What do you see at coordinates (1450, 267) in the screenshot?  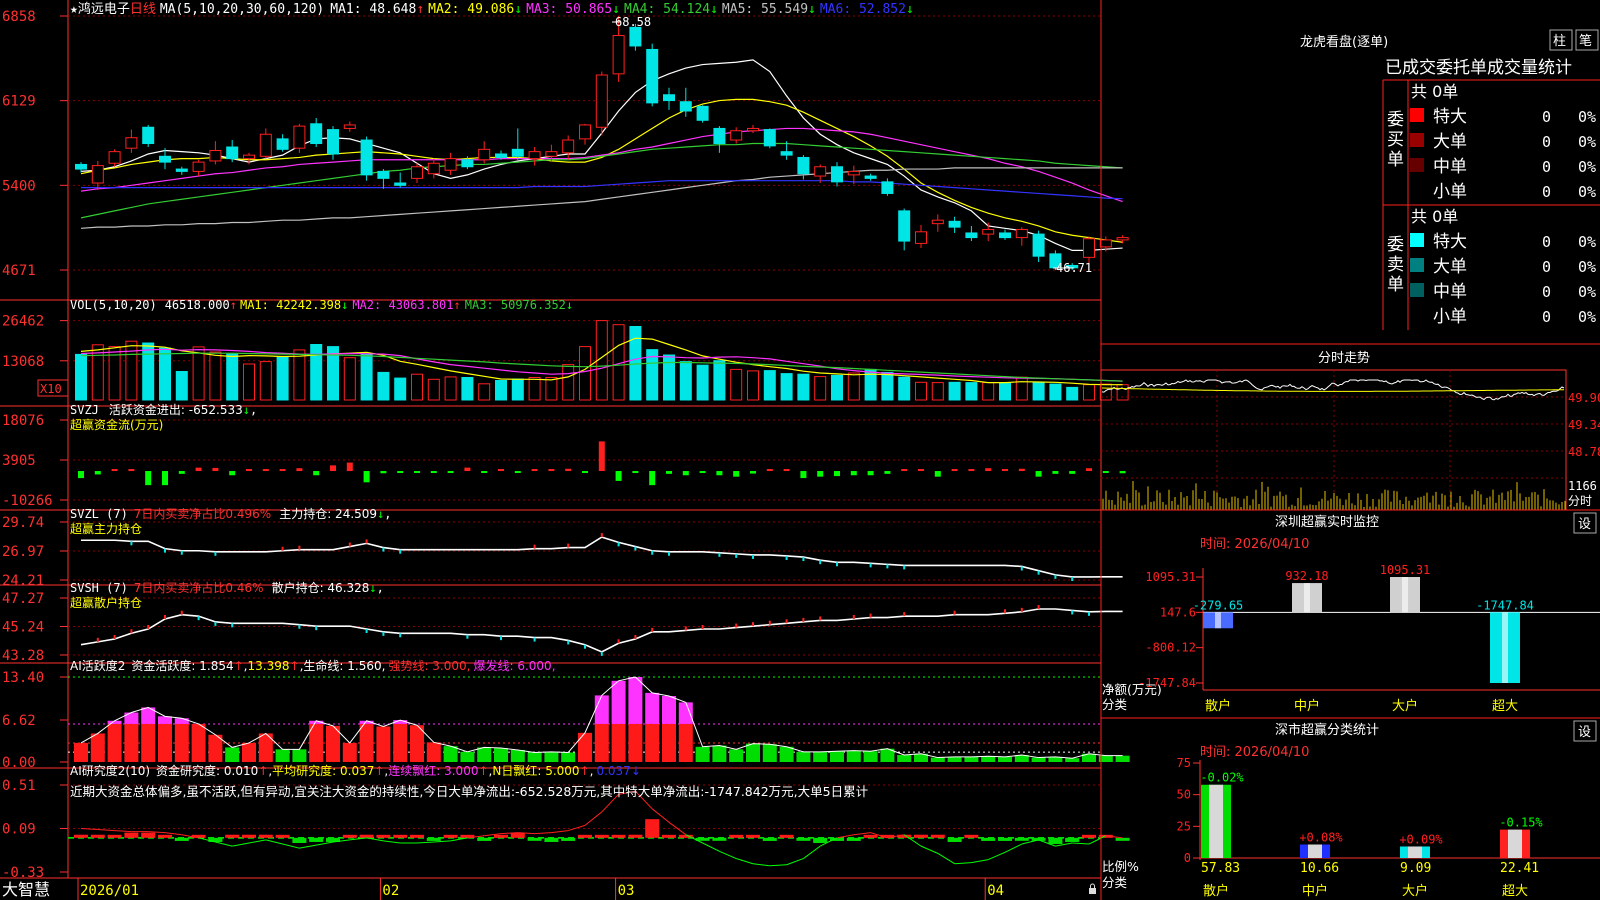 I see `row-name: 大单` at bounding box center [1450, 267].